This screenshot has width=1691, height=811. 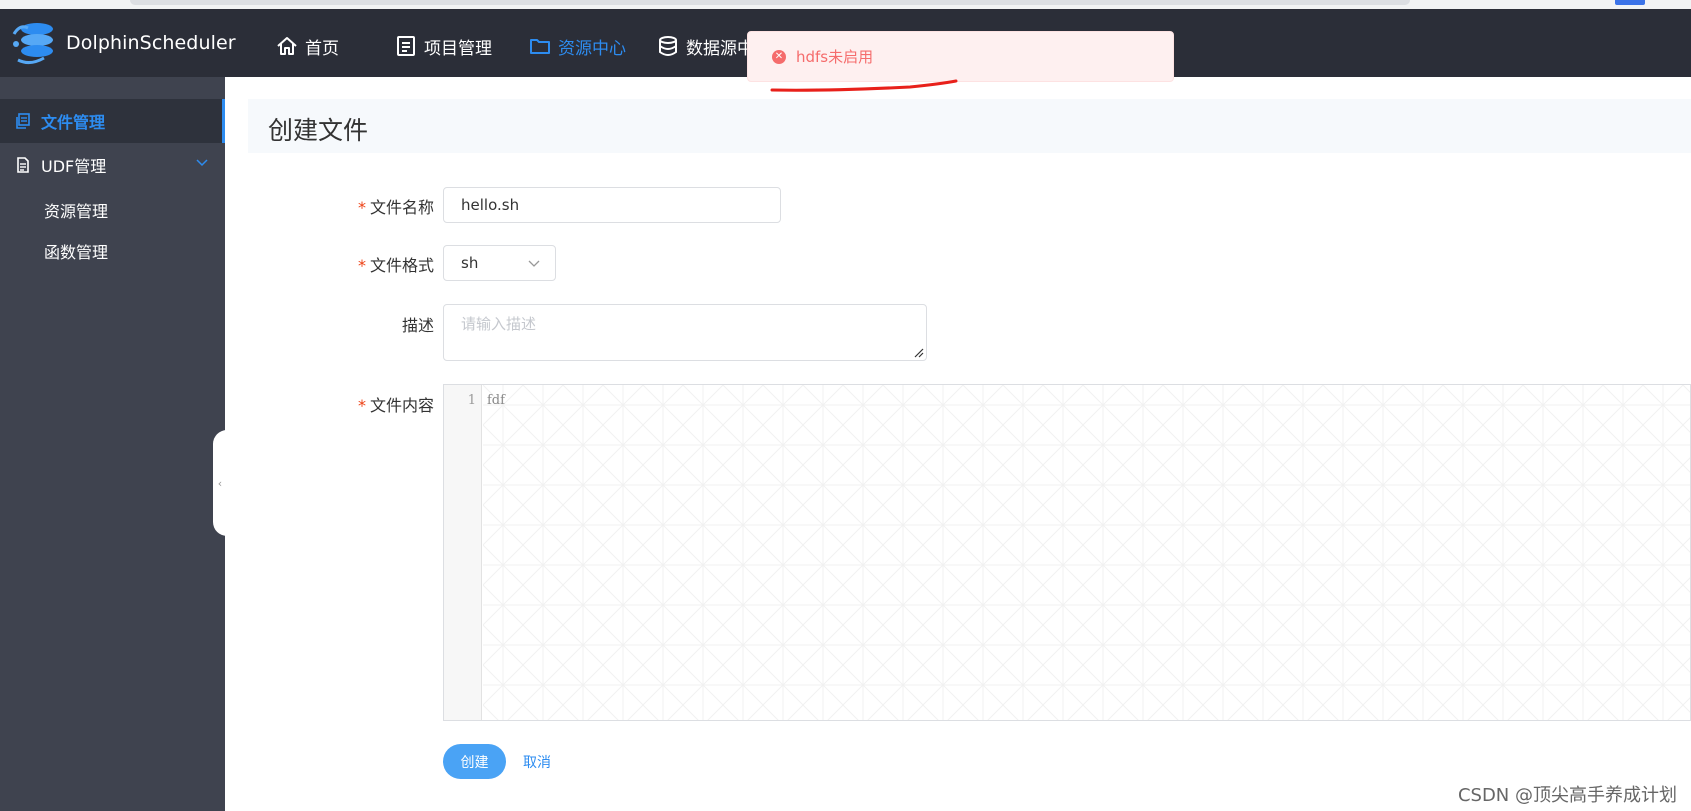 What do you see at coordinates (1630, 2) in the screenshot?
I see `browser-extension-icon` at bounding box center [1630, 2].